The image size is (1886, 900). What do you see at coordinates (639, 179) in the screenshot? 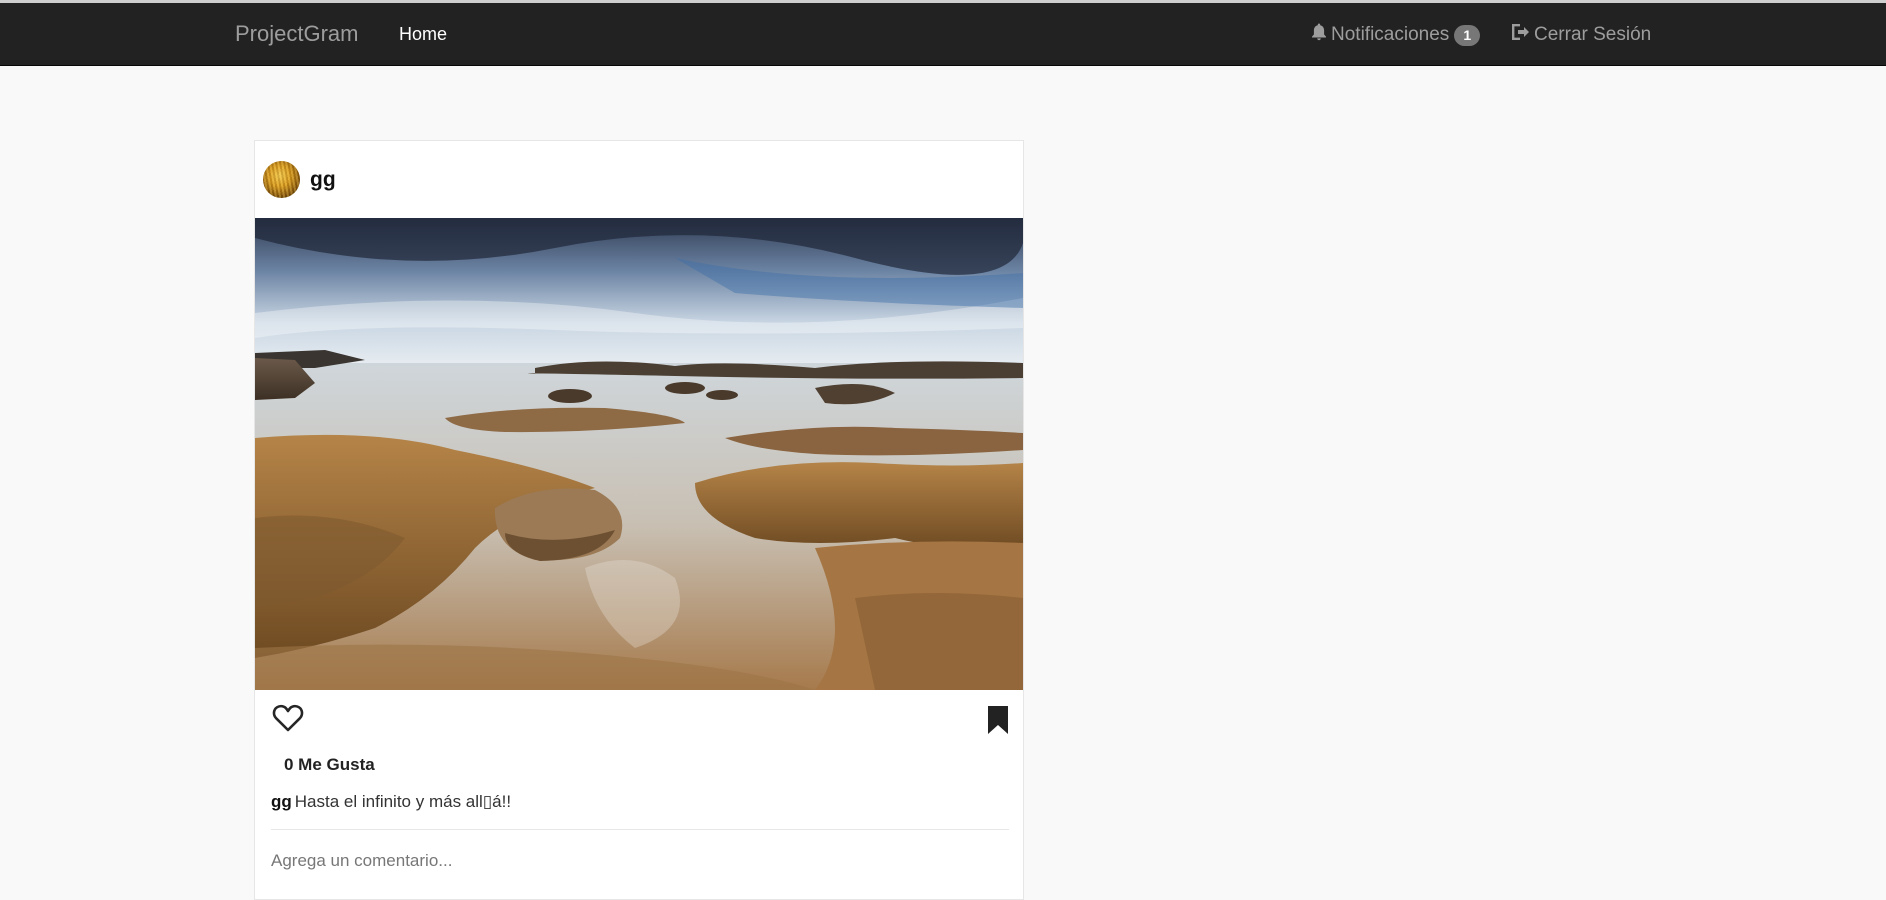
I see `post-header: gg` at bounding box center [639, 179].